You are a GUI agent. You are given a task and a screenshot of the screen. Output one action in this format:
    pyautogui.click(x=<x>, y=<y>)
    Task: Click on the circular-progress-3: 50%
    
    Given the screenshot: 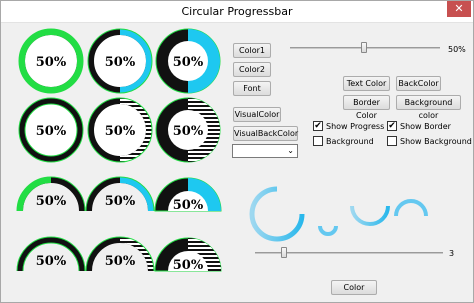 What is the action you would take?
    pyautogui.click(x=188, y=61)
    